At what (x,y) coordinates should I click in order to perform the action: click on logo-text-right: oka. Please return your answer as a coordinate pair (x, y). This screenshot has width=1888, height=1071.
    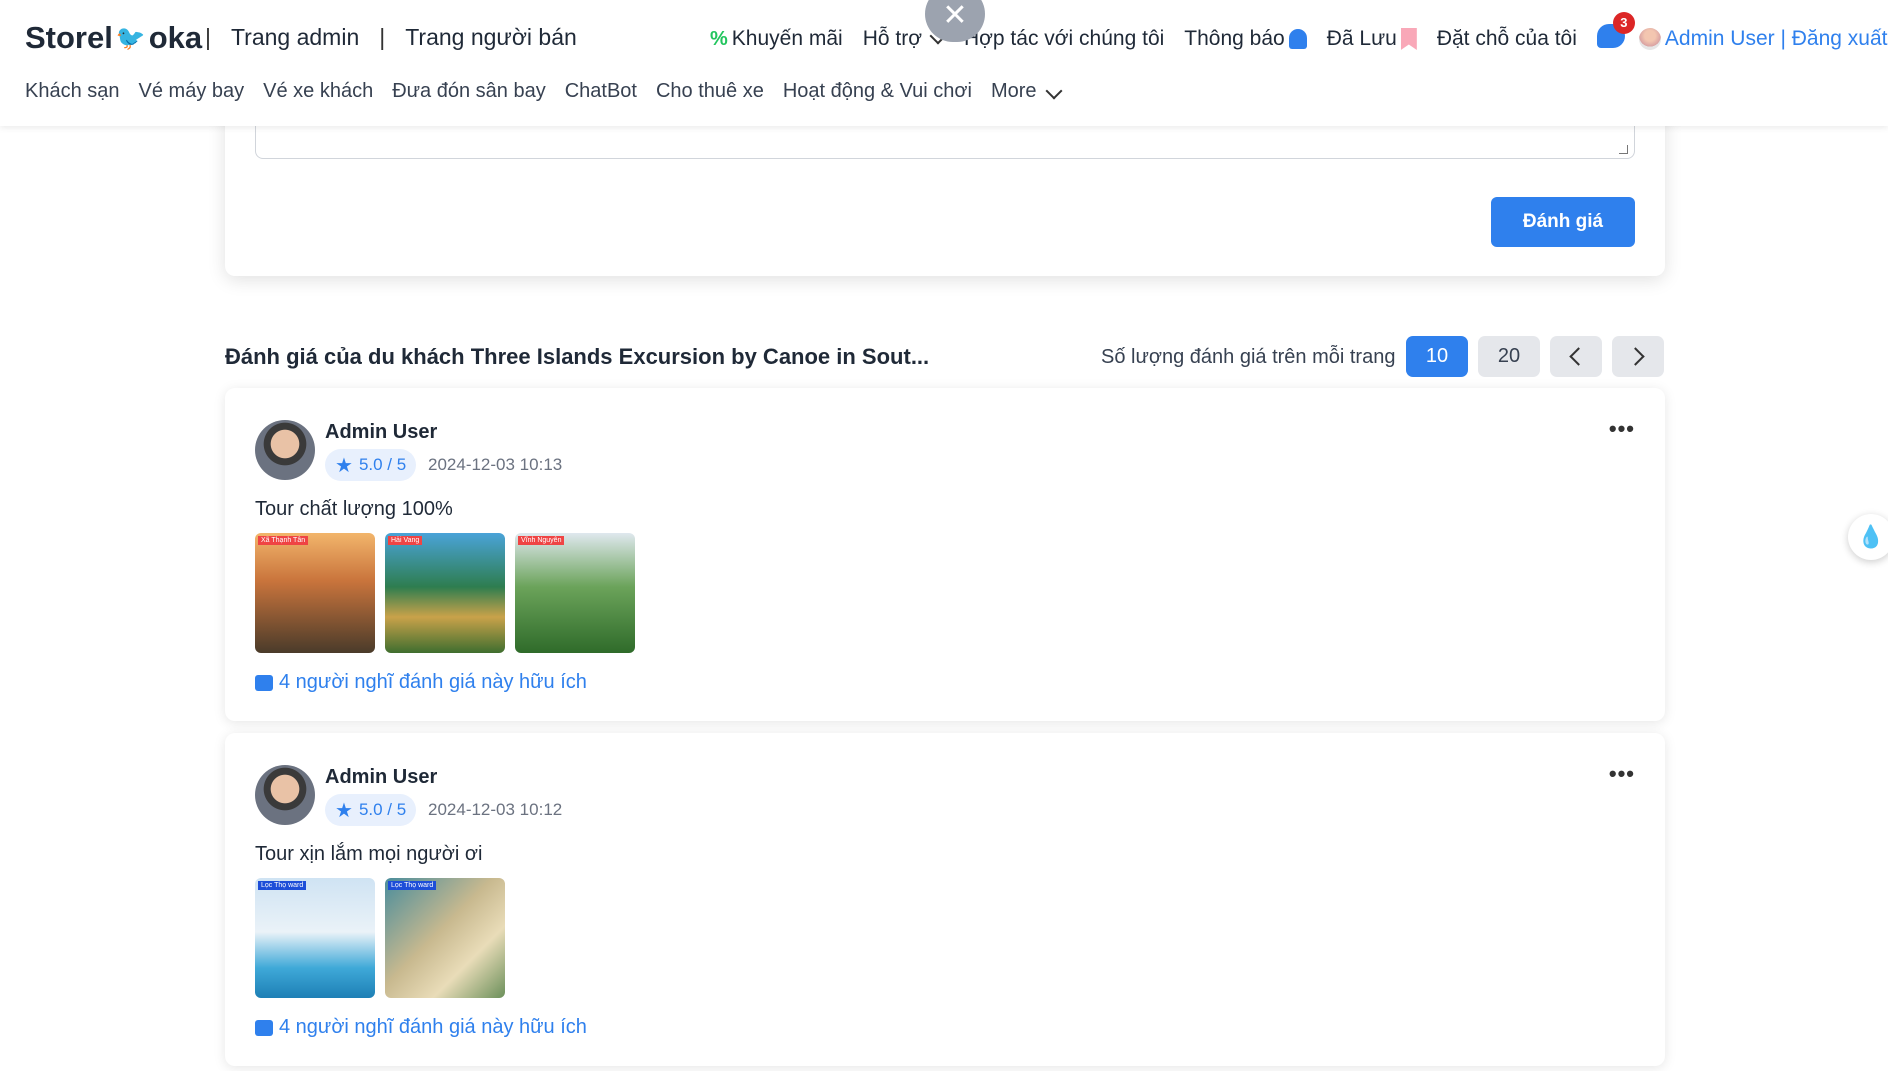
    Looking at the image, I should click on (175, 37).